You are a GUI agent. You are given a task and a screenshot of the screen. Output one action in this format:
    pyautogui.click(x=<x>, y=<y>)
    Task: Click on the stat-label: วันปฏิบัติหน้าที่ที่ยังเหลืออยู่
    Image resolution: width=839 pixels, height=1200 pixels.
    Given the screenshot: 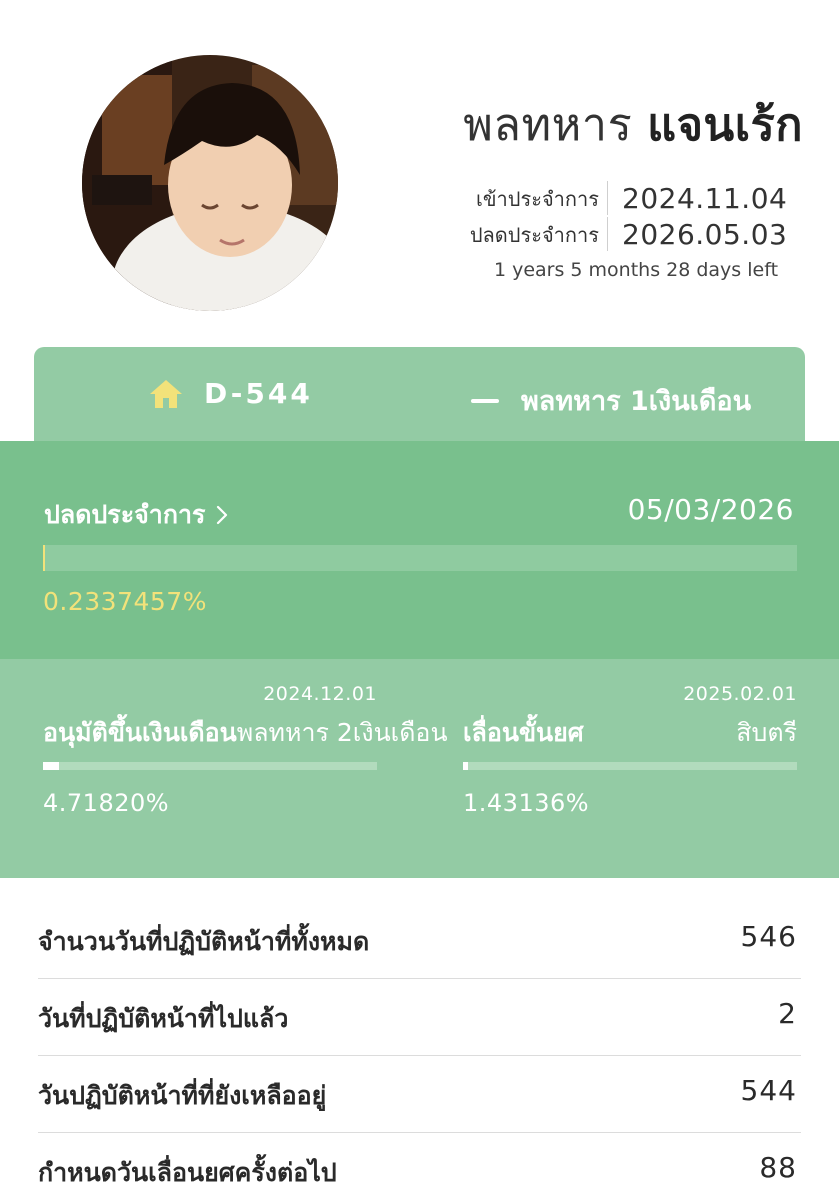 What is the action you would take?
    pyautogui.click(x=182, y=1095)
    